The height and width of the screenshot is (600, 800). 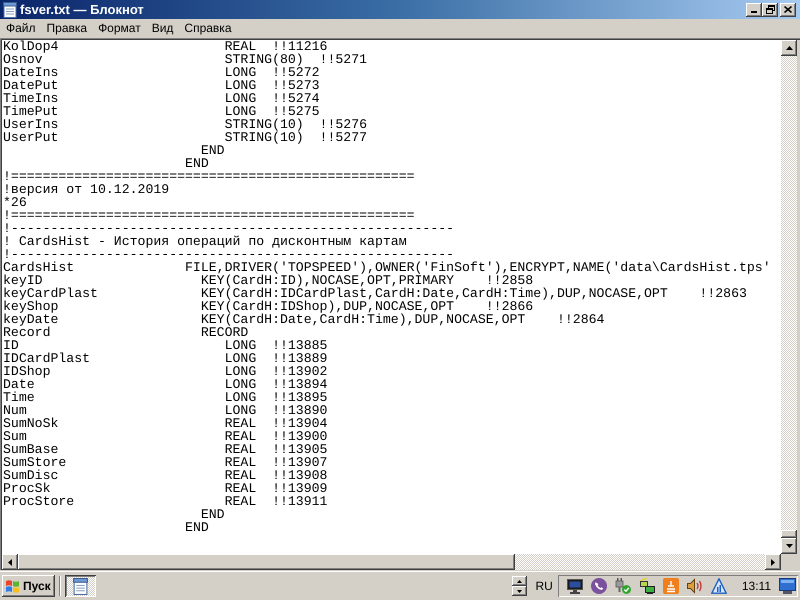 What do you see at coordinates (185, 124) in the screenshot?
I see `text-line: UserIns STRING(10) !!5276` at bounding box center [185, 124].